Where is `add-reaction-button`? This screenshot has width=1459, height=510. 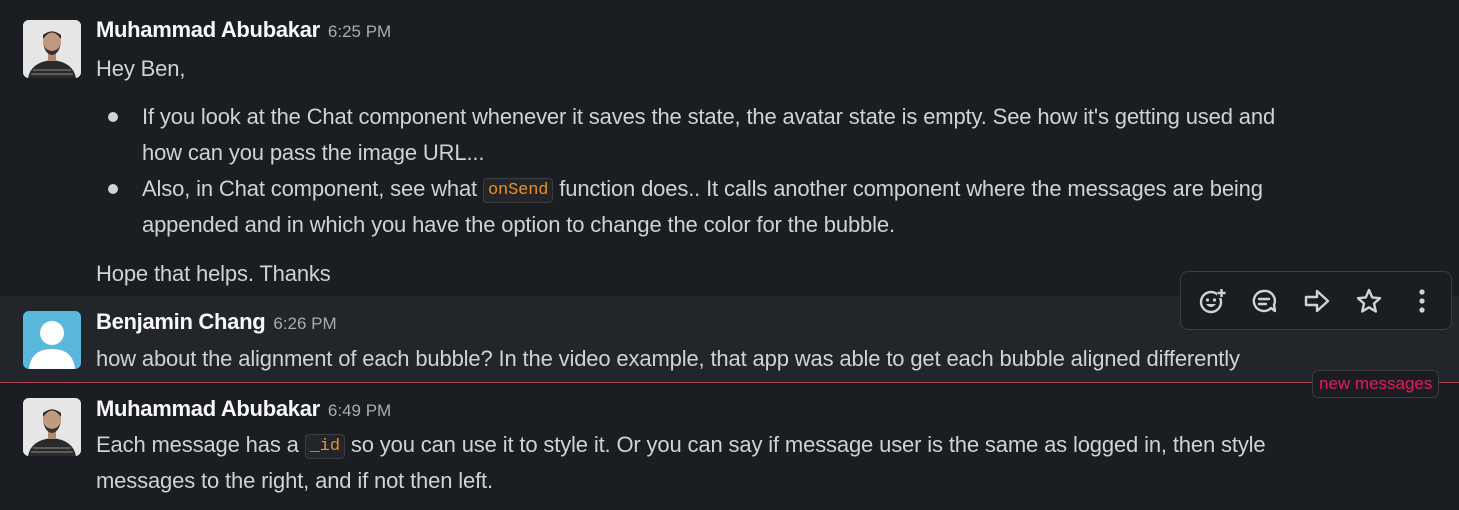
add-reaction-button is located at coordinates (1212, 301).